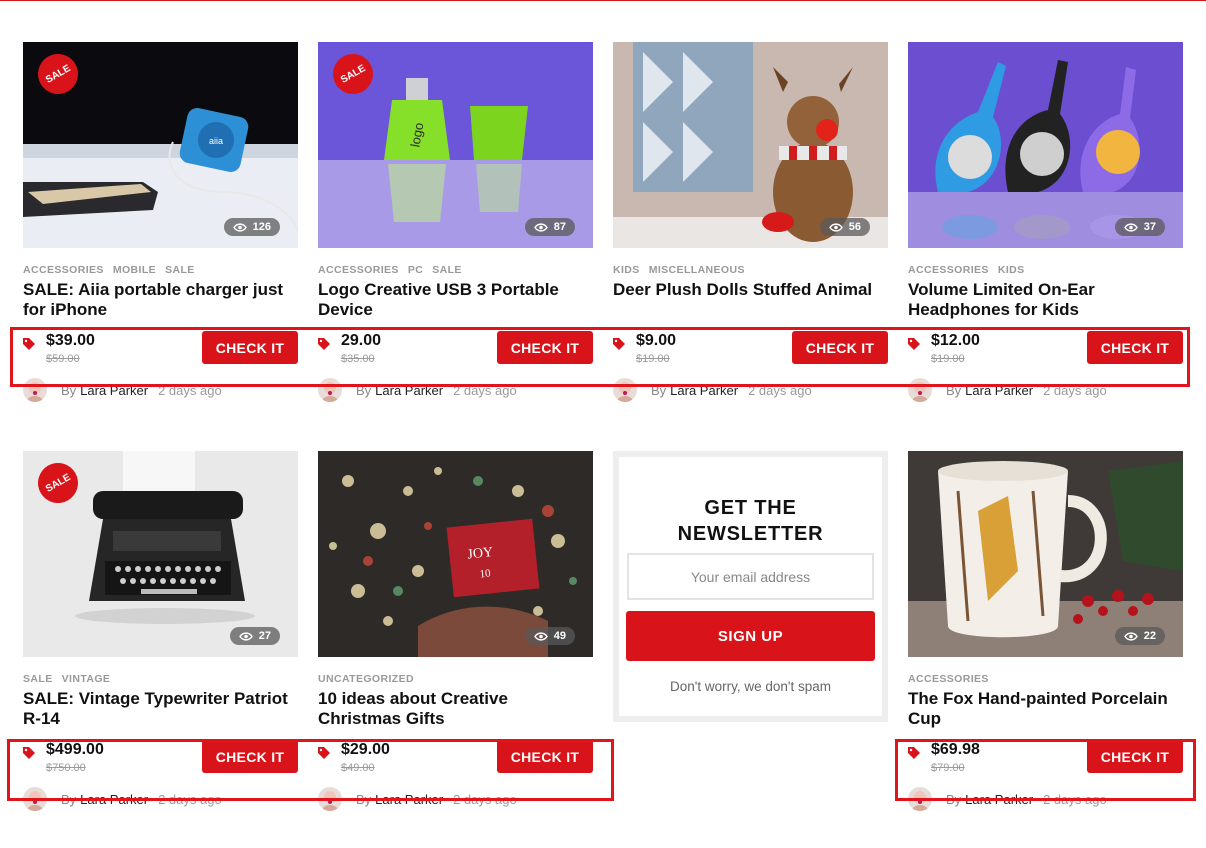 This screenshot has height=848, width=1206. Describe the element at coordinates (1045, 679) in the screenshot. I see `post-categories: ACCESSORIES` at that location.